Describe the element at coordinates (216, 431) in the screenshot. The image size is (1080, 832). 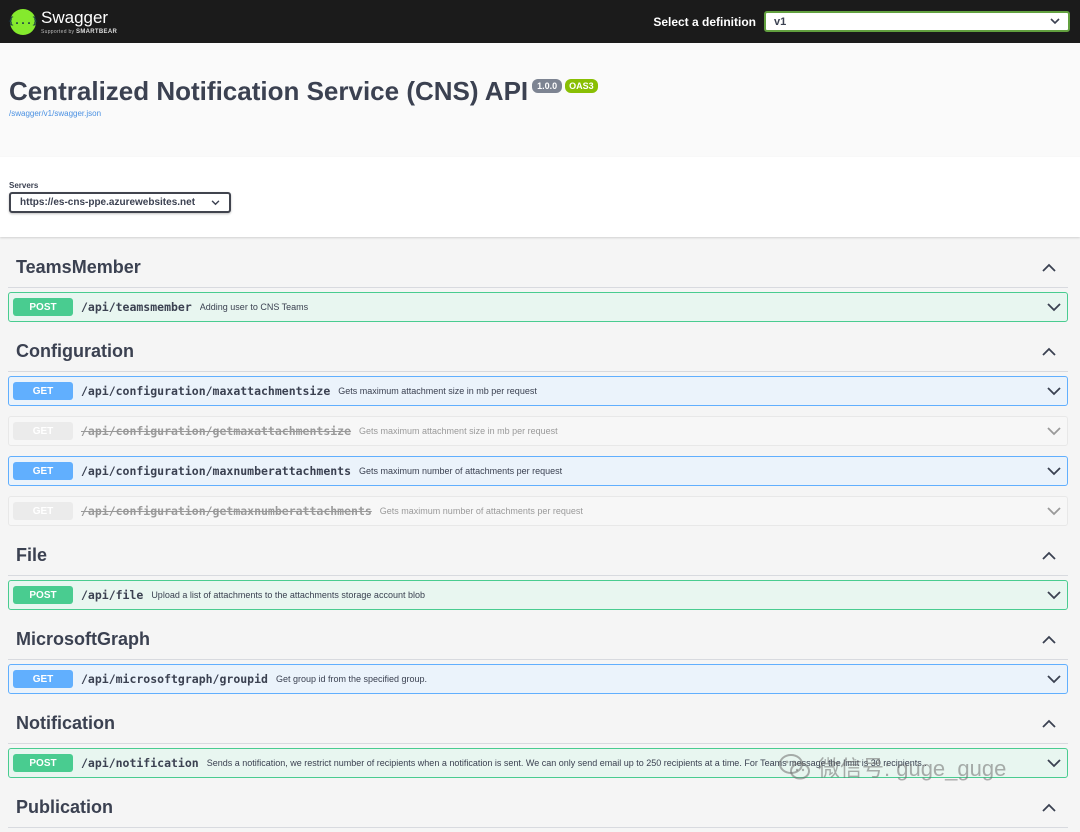
I see `operation-path: /api/configuration/getmaxattachmentsize` at that location.